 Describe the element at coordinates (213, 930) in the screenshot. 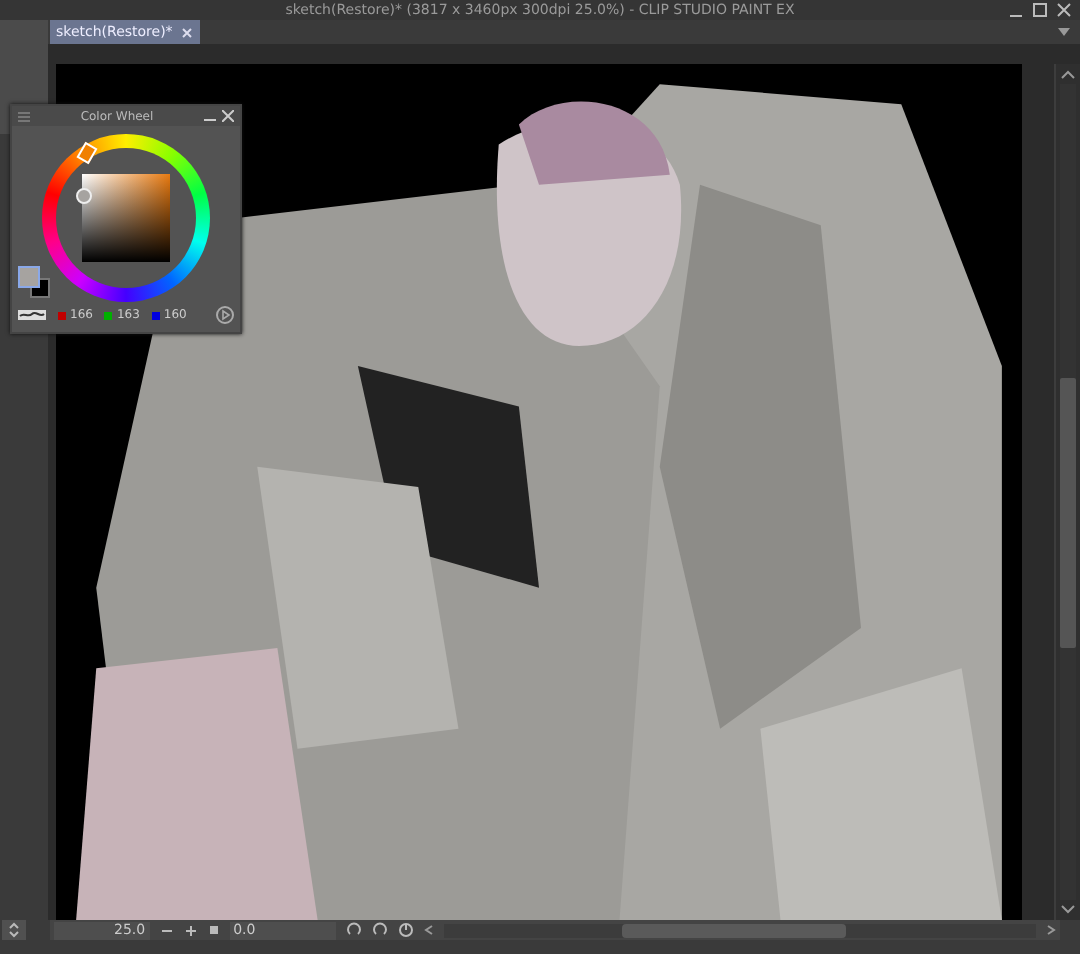

I see `fit-icon` at that location.